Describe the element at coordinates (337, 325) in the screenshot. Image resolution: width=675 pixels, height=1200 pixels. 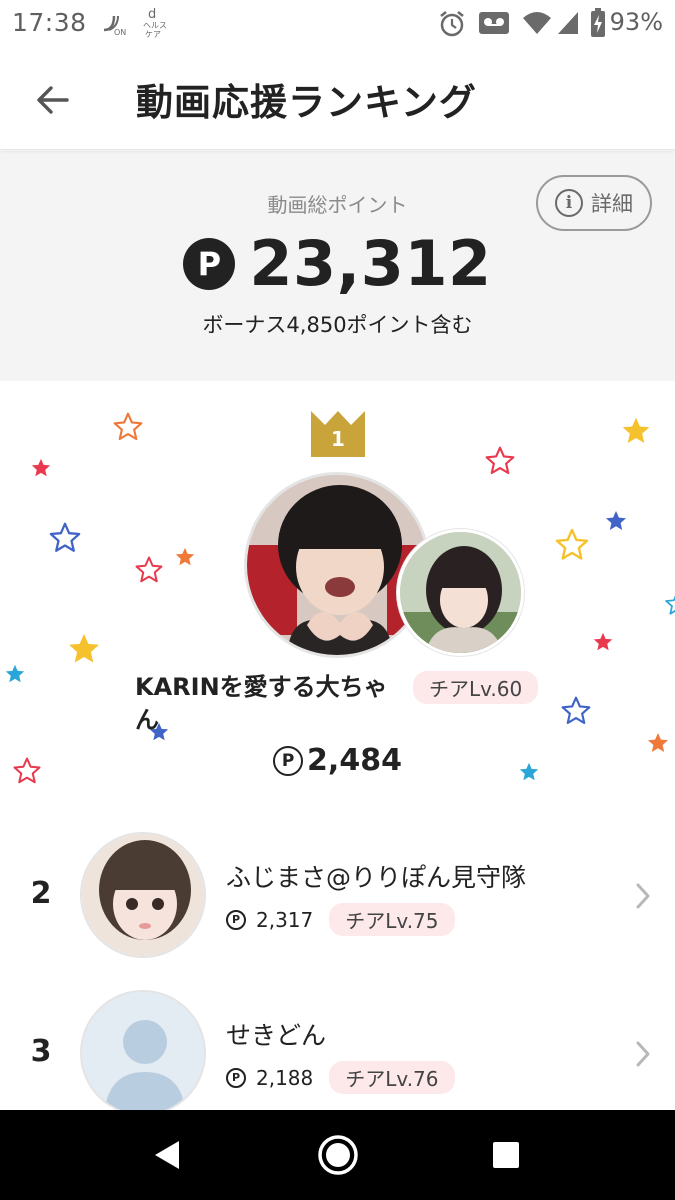
I see `bonus-points-text: ボーナス4,850ポイント含む` at that location.